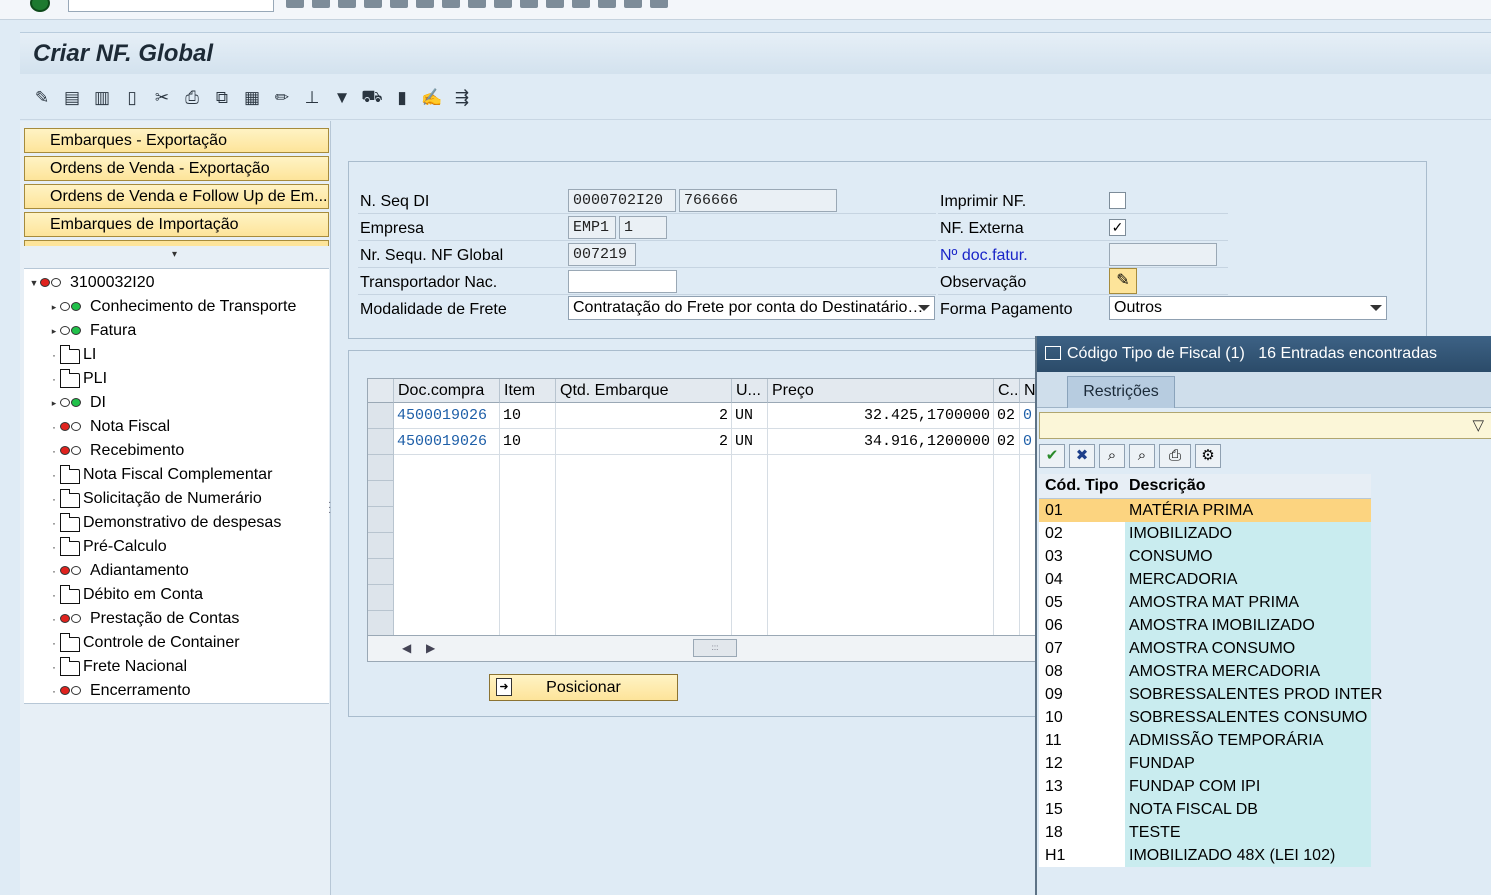 This screenshot has height=895, width=1491. What do you see at coordinates (592, 227) in the screenshot?
I see `empresa-field: EMP1` at bounding box center [592, 227].